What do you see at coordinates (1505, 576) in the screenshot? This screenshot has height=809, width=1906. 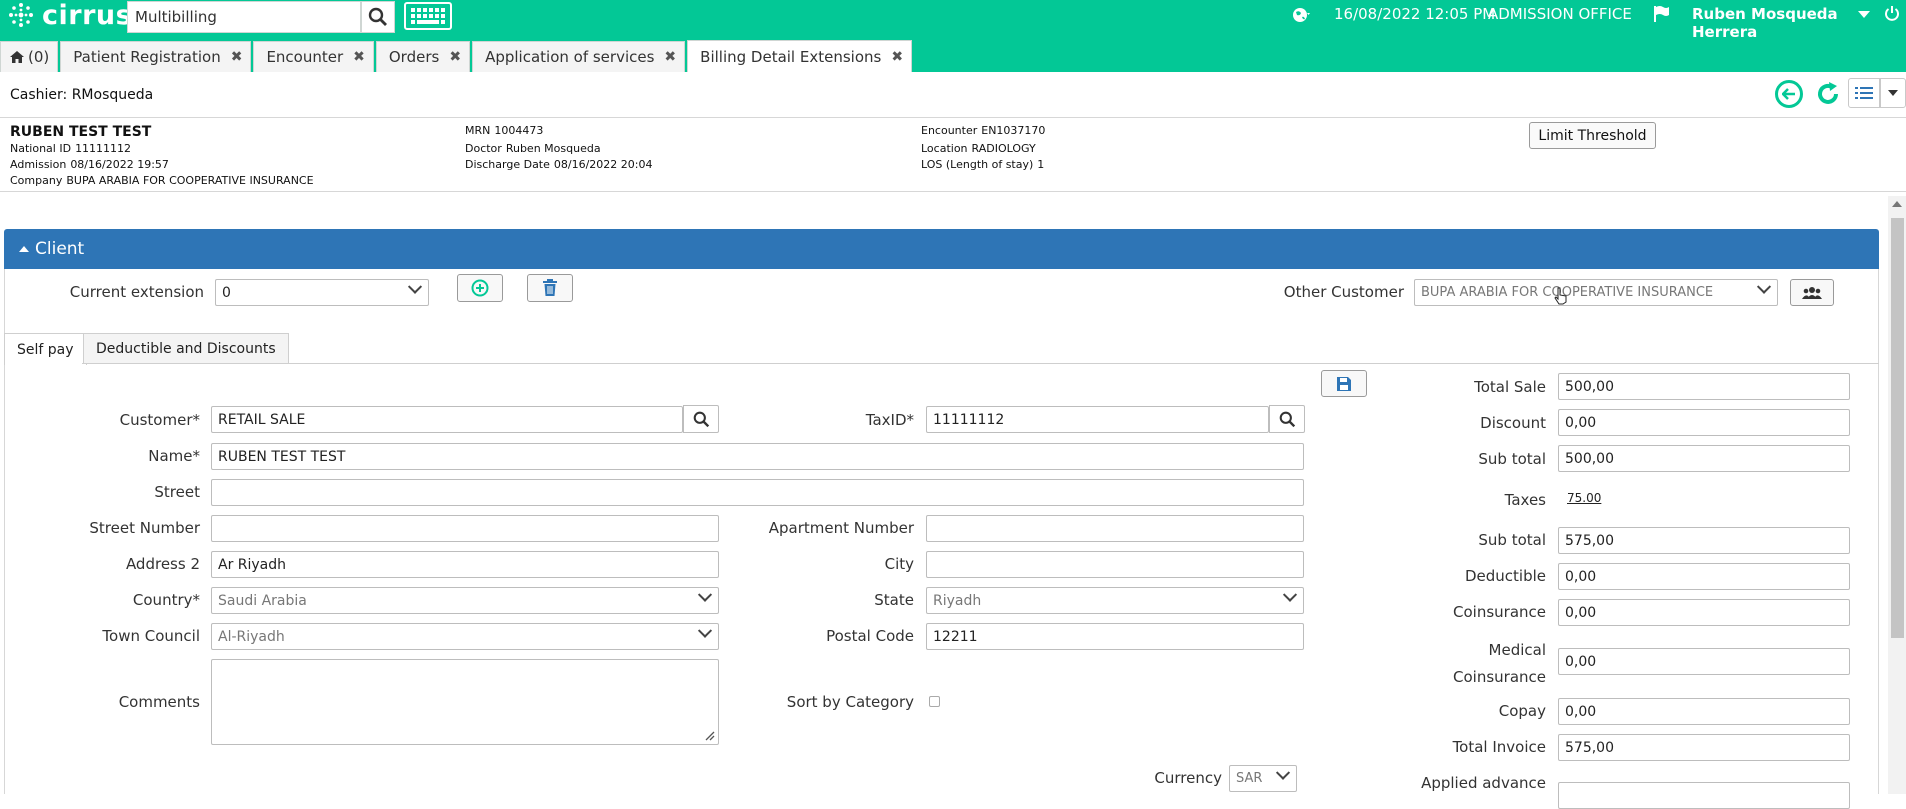 I see `deductible-label: Deductible` at bounding box center [1505, 576].